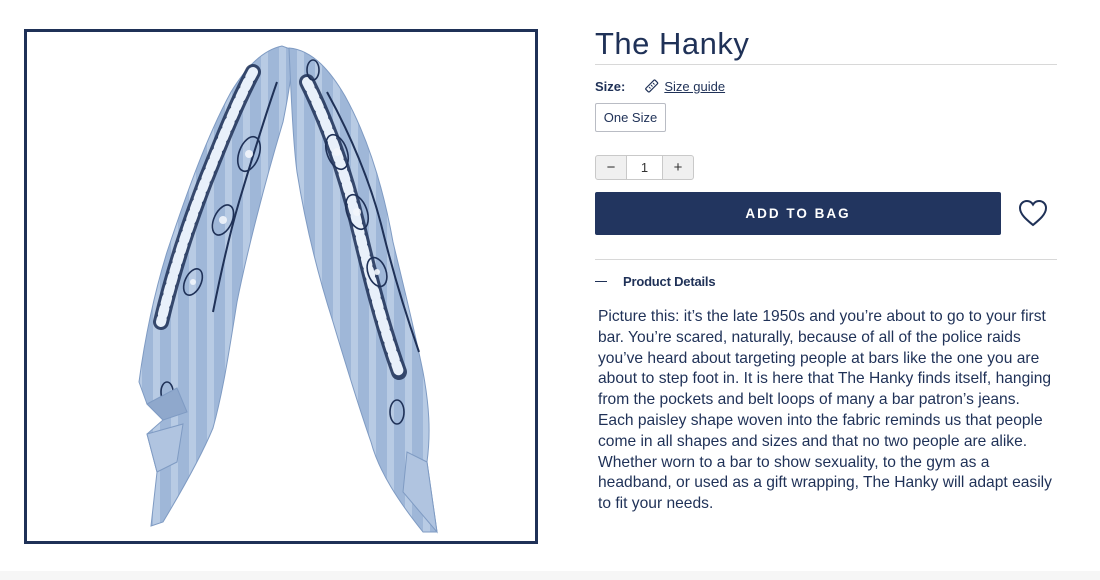 The height and width of the screenshot is (580, 1100). What do you see at coordinates (1033, 213) in the screenshot?
I see `heart-icon` at bounding box center [1033, 213].